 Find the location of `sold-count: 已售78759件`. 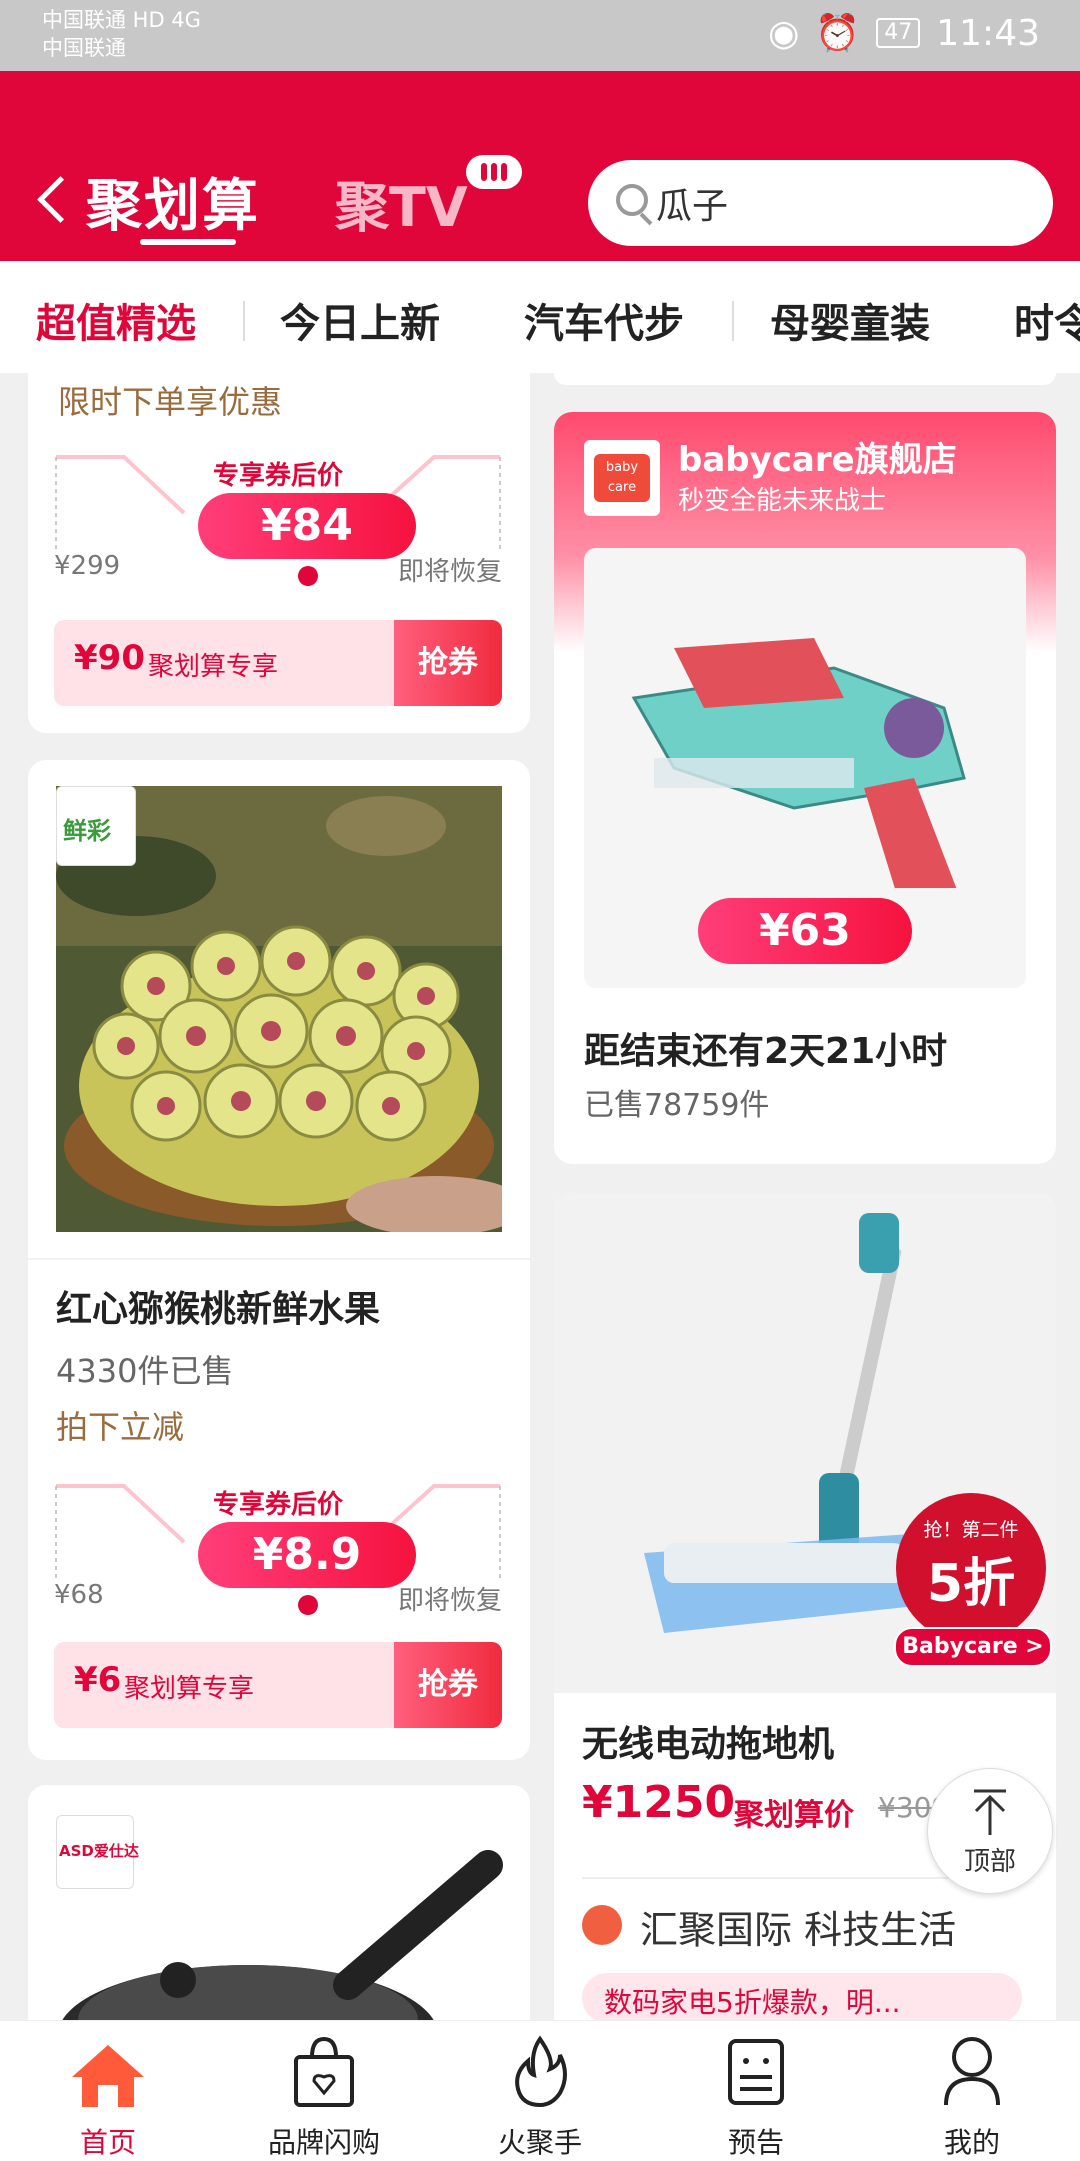

sold-count: 已售78759件 is located at coordinates (677, 1105).